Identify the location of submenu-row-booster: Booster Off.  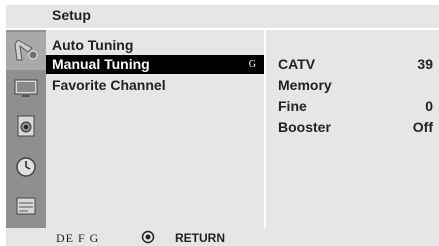
(355, 129).